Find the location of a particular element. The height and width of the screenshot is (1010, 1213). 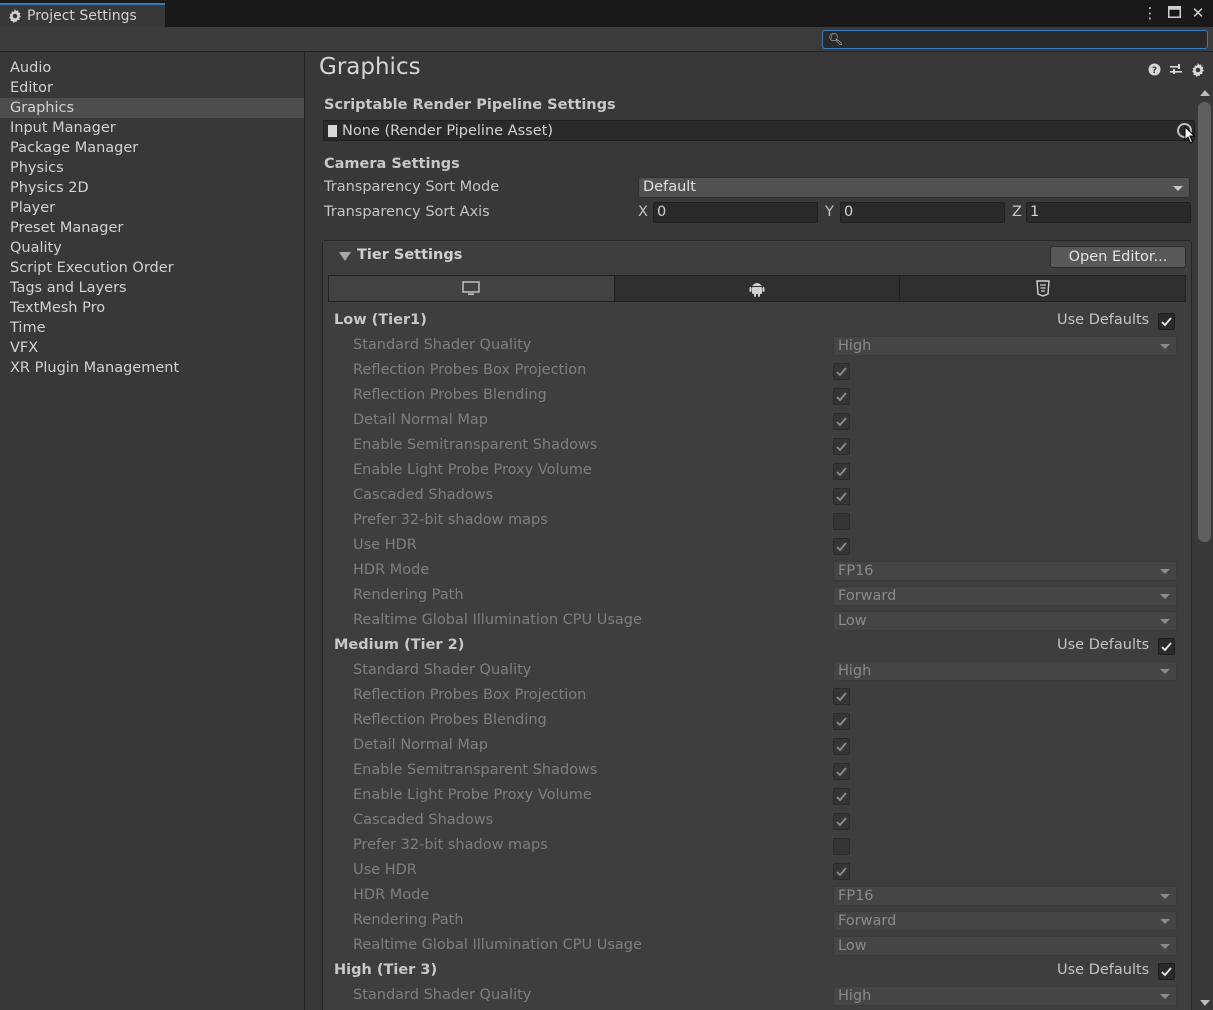

header-icons: ? is located at coordinates (1176, 72).